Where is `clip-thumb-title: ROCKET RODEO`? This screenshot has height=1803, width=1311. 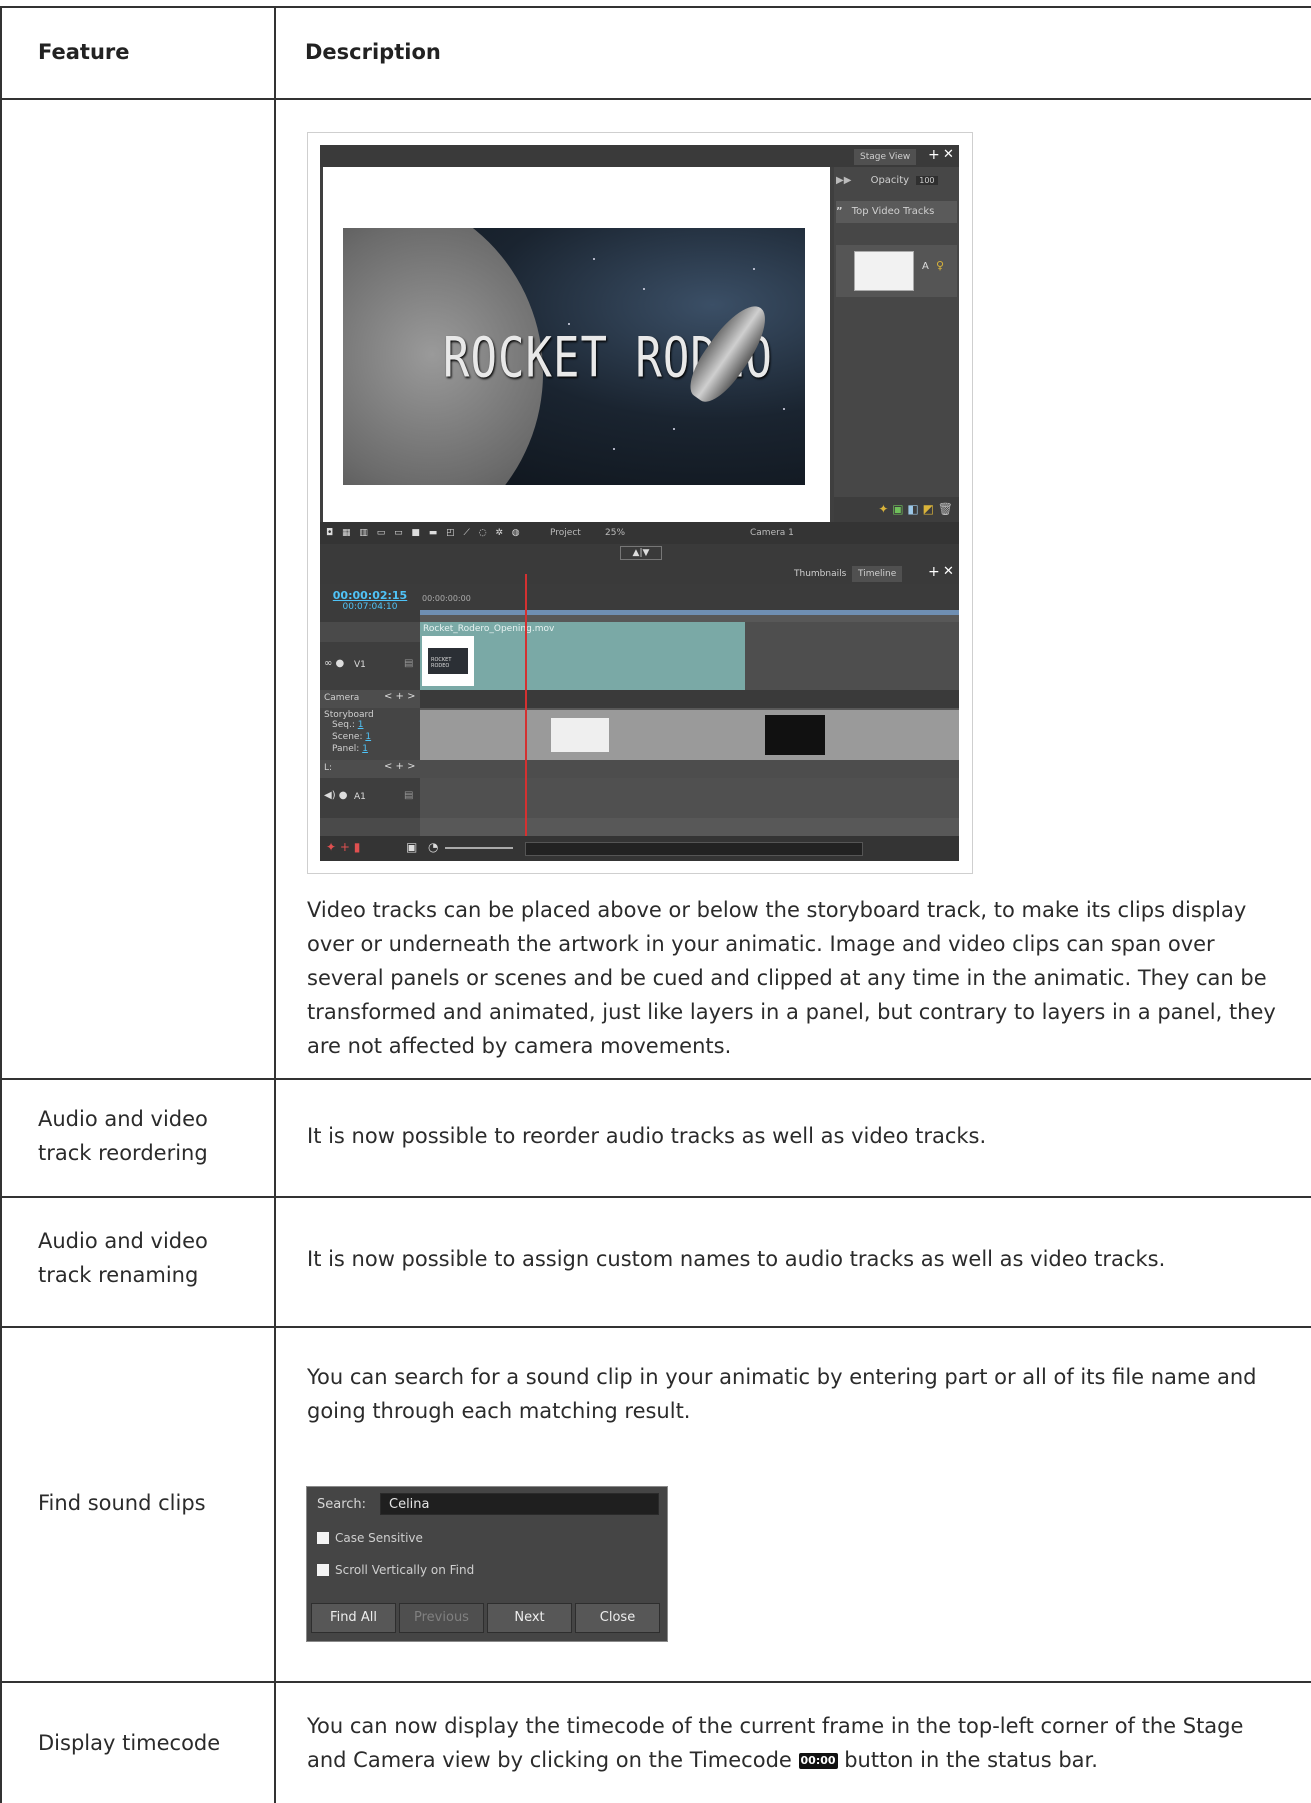
clip-thumb-title: ROCKET RODEO is located at coordinates (441, 663).